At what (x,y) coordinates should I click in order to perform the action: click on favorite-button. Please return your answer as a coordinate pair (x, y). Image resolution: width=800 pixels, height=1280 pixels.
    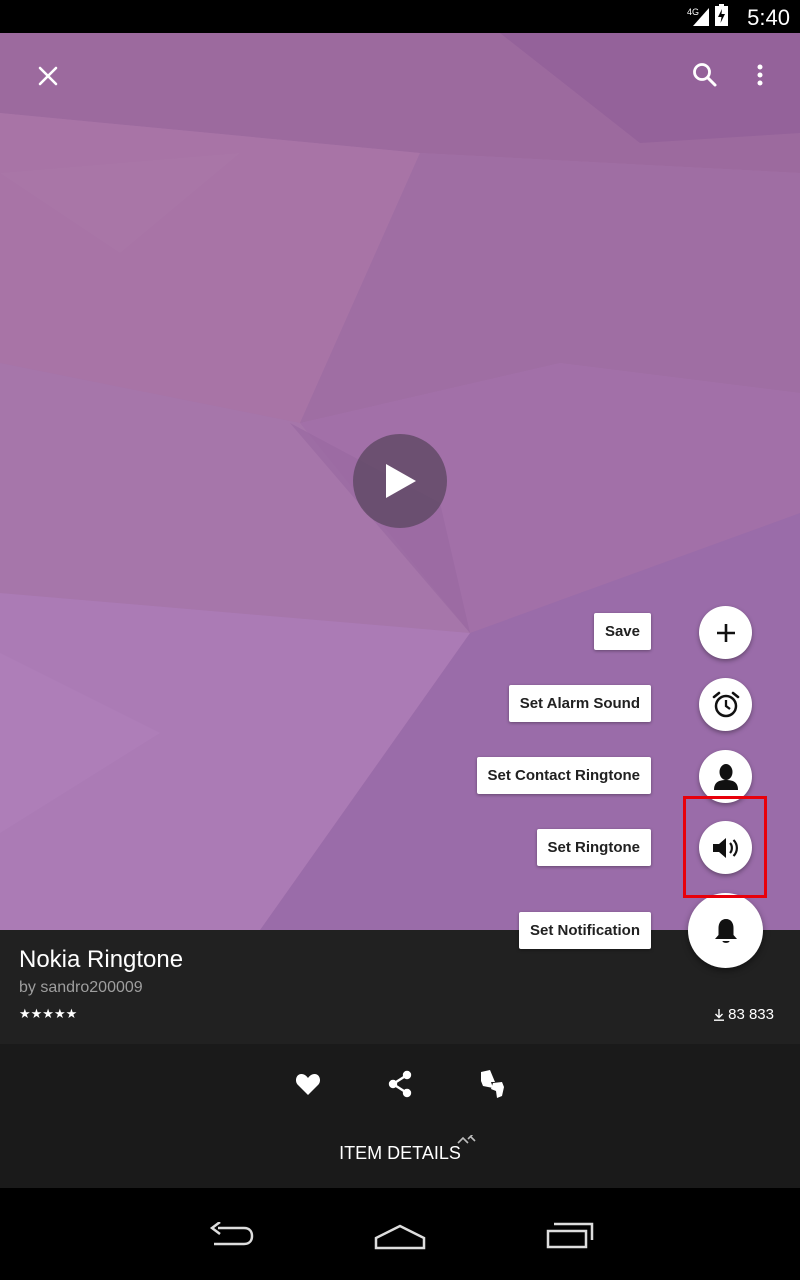
    Looking at the image, I should click on (308, 1084).